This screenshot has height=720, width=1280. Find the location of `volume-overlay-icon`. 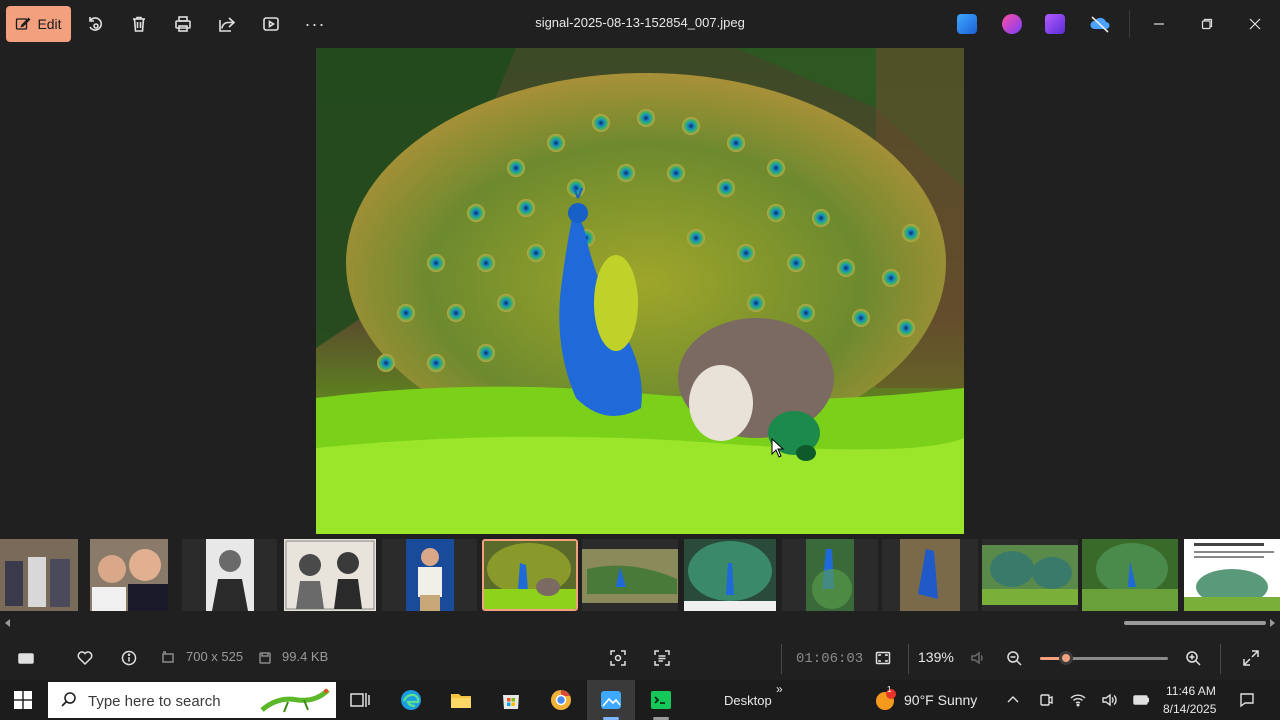

volume-overlay-icon is located at coordinates (978, 658).